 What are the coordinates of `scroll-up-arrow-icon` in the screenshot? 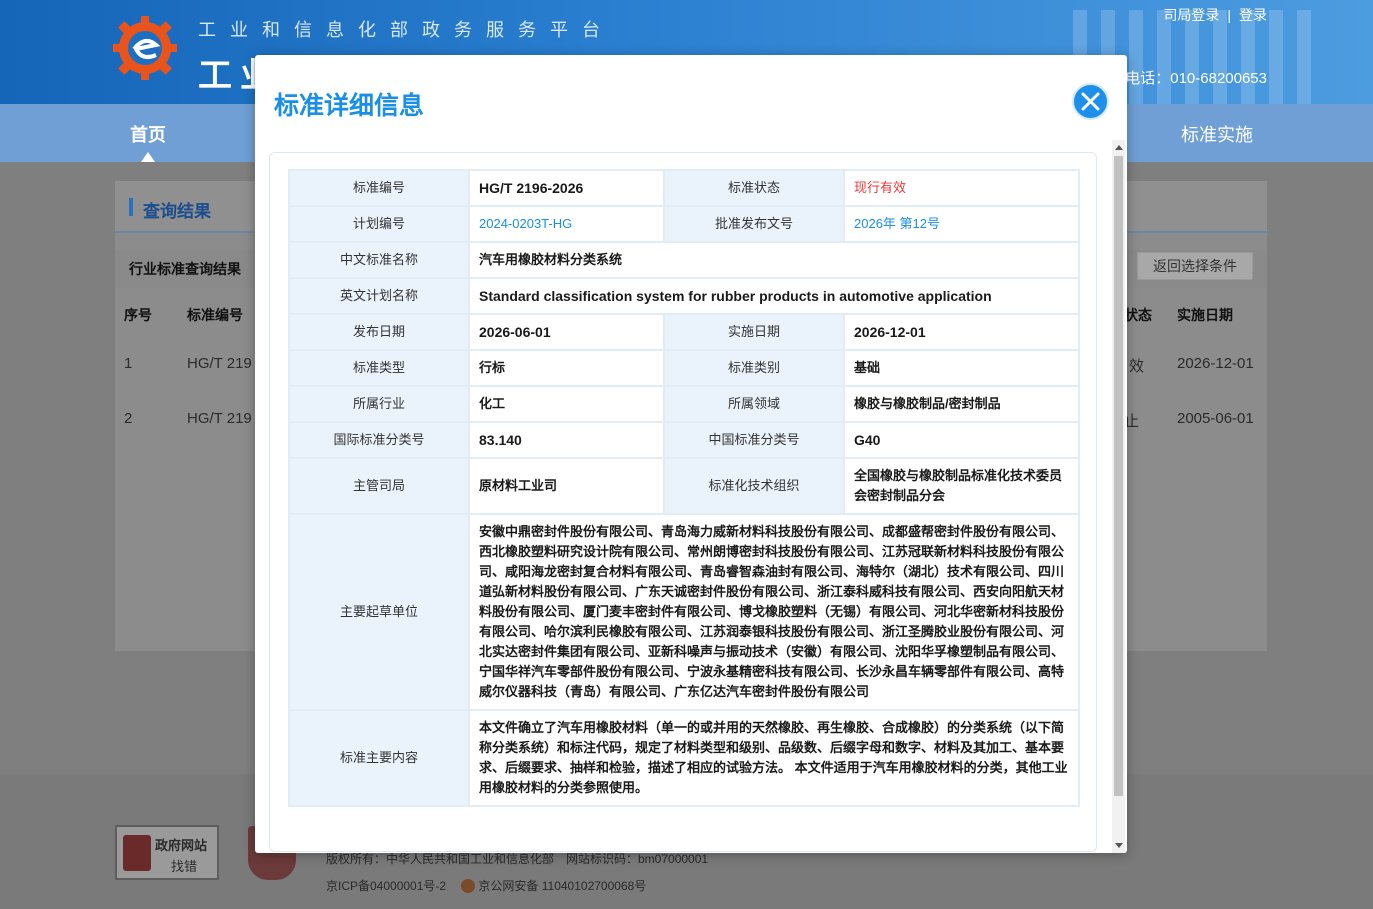 It's located at (1119, 147).